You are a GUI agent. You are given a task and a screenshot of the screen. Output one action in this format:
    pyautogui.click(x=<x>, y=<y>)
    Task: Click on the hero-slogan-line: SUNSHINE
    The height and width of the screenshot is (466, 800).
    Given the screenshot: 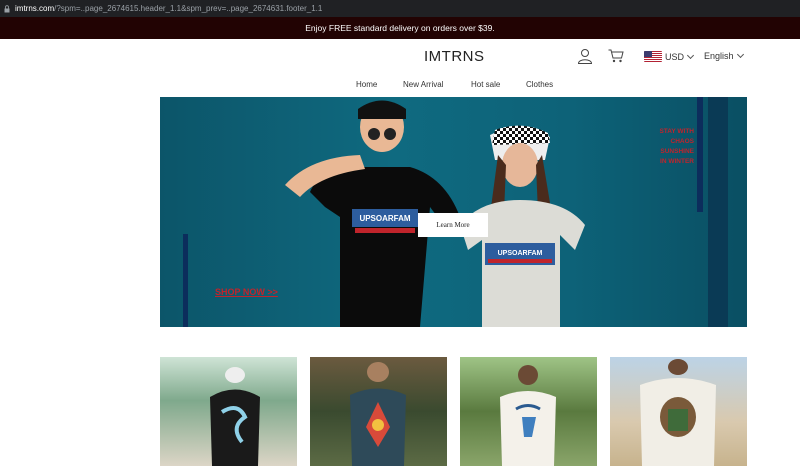 What is the action you would take?
    pyautogui.click(x=677, y=151)
    